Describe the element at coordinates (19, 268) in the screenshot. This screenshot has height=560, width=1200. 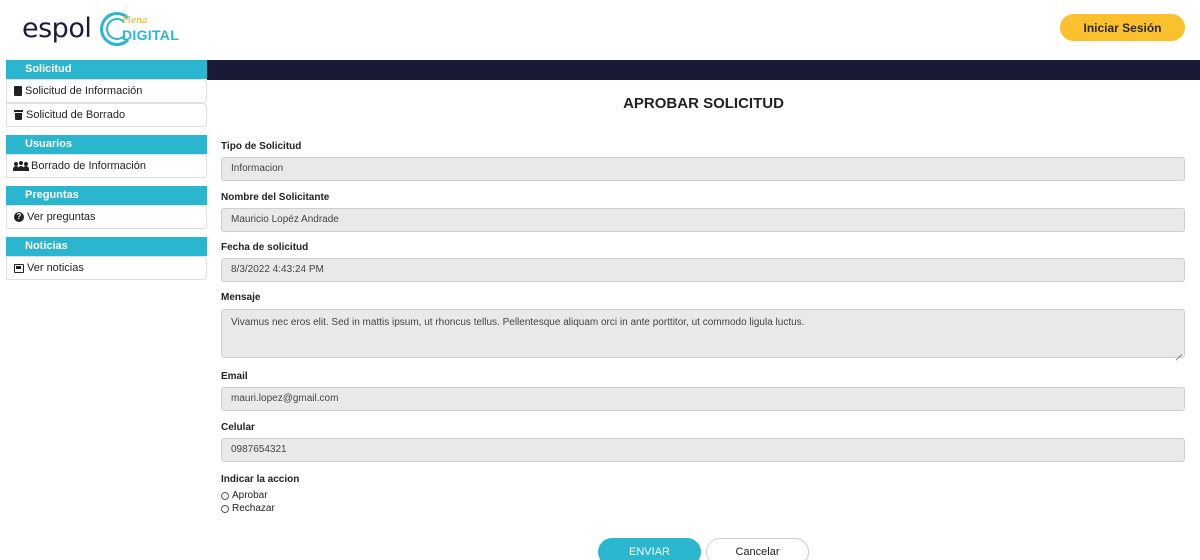
I see `newspaper-icon` at that location.